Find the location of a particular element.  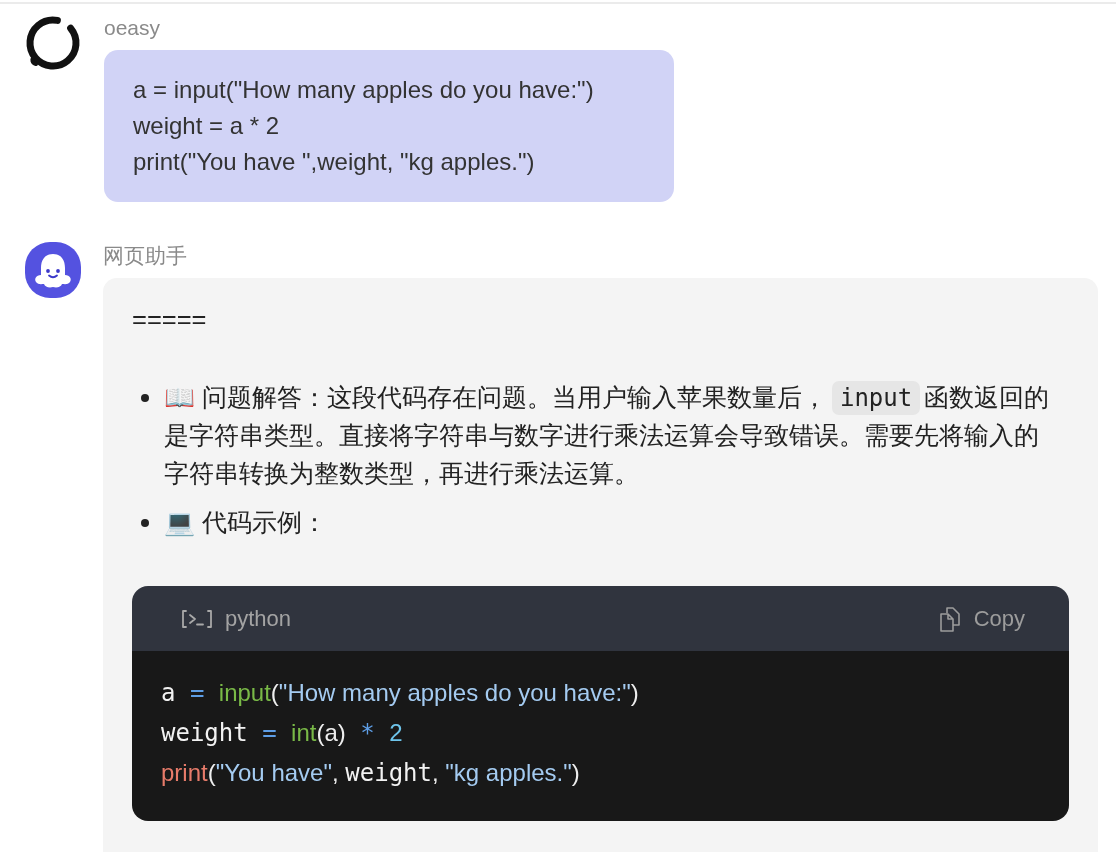

copy-button: Copy is located at coordinates (981, 618).